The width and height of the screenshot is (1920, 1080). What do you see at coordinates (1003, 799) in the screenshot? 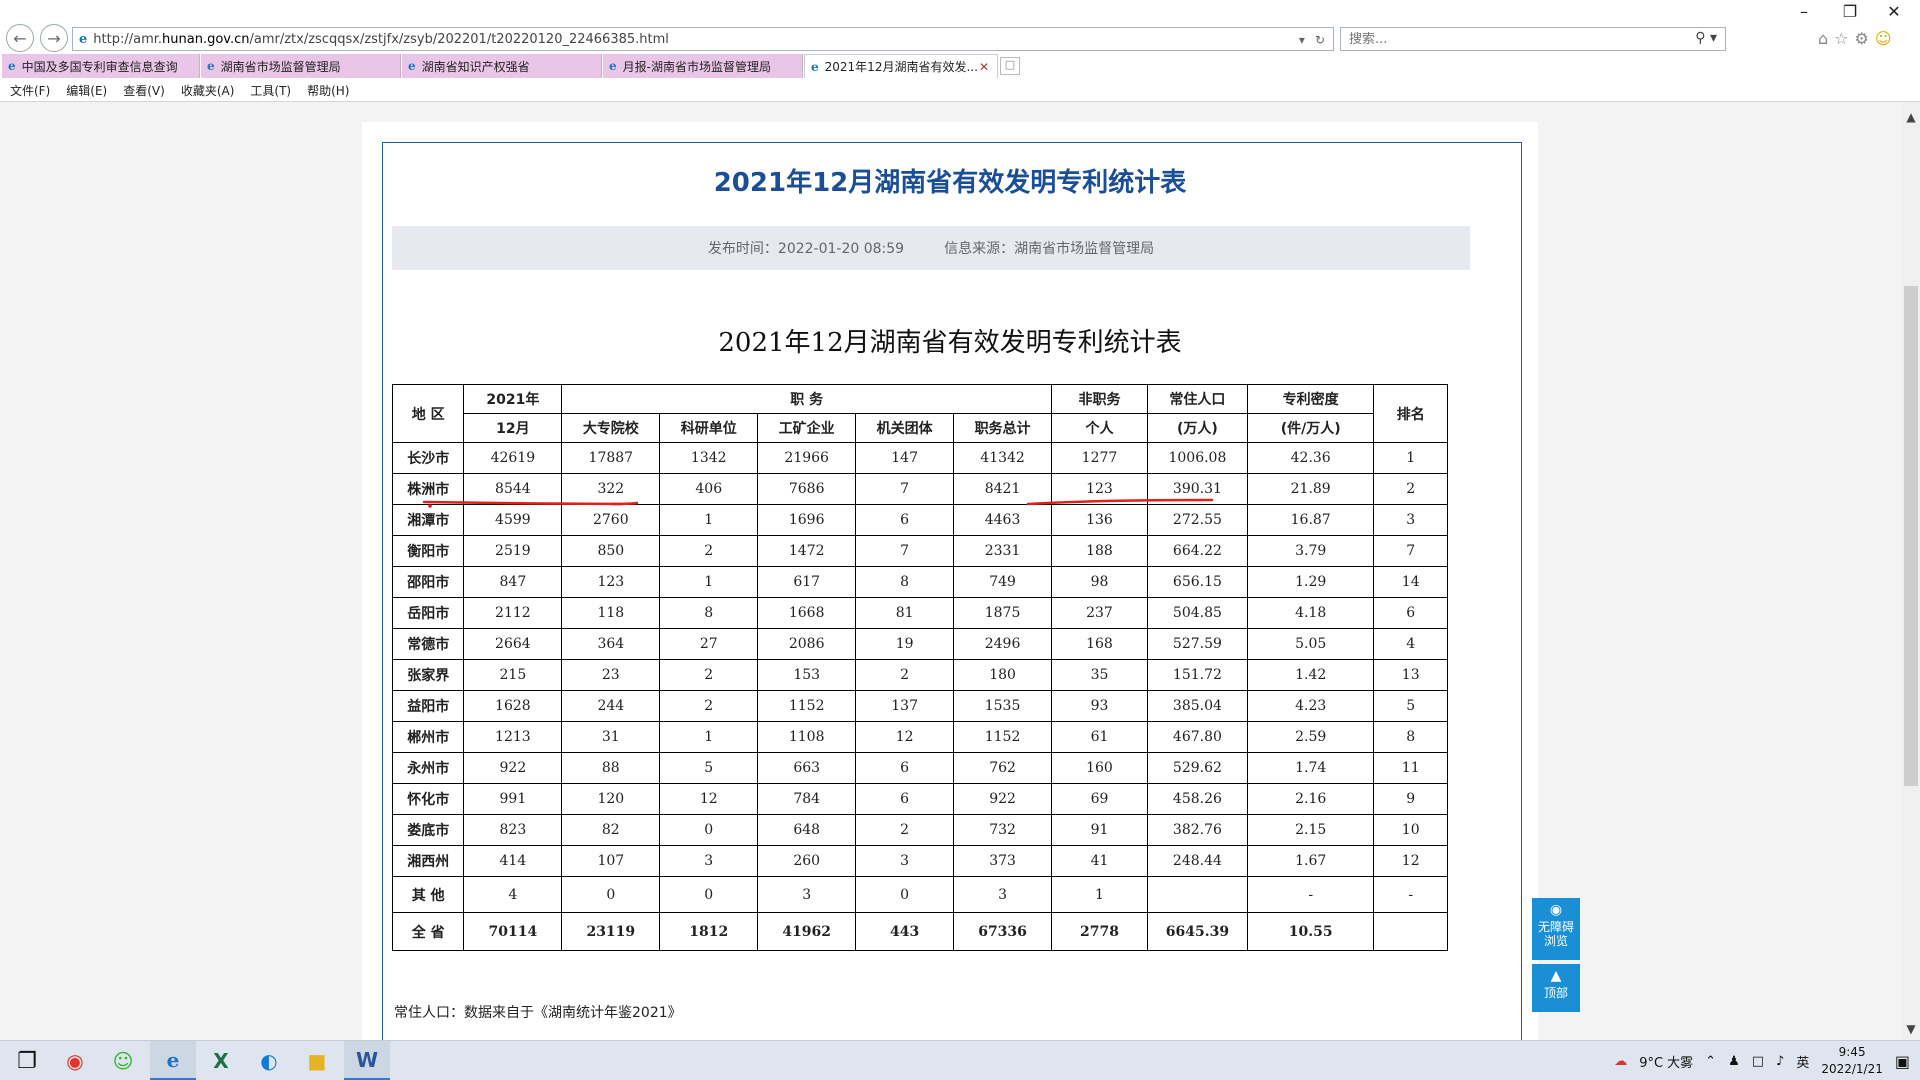
I see `table-cell: 922` at bounding box center [1003, 799].